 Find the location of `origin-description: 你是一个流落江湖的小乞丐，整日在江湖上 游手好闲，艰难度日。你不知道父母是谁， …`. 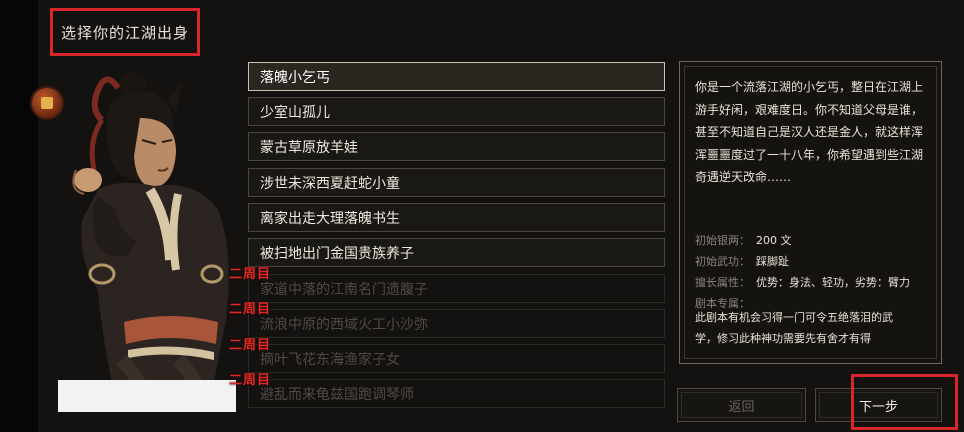

origin-description: 你是一个流落江湖的小乞丐，整日在江湖上 游手好闲，艰难度日。你不知道父母是谁， … is located at coordinates (813, 132).